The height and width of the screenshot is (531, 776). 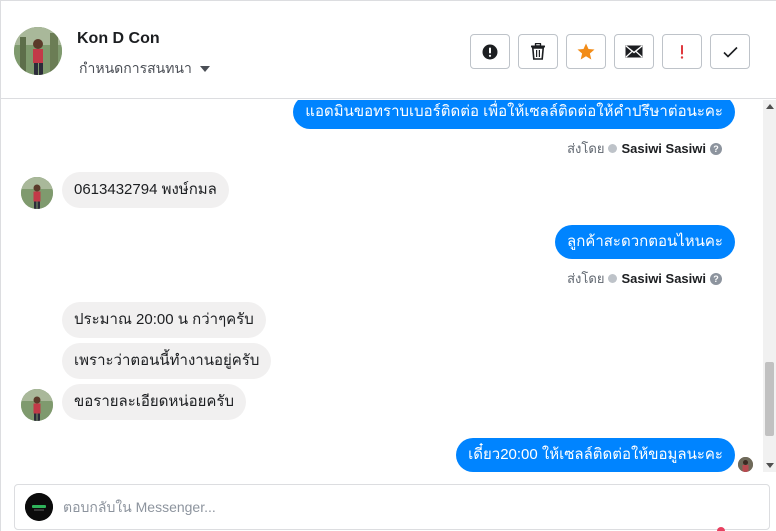 What do you see at coordinates (204, 69) in the screenshot?
I see `caret-down-icon` at bounding box center [204, 69].